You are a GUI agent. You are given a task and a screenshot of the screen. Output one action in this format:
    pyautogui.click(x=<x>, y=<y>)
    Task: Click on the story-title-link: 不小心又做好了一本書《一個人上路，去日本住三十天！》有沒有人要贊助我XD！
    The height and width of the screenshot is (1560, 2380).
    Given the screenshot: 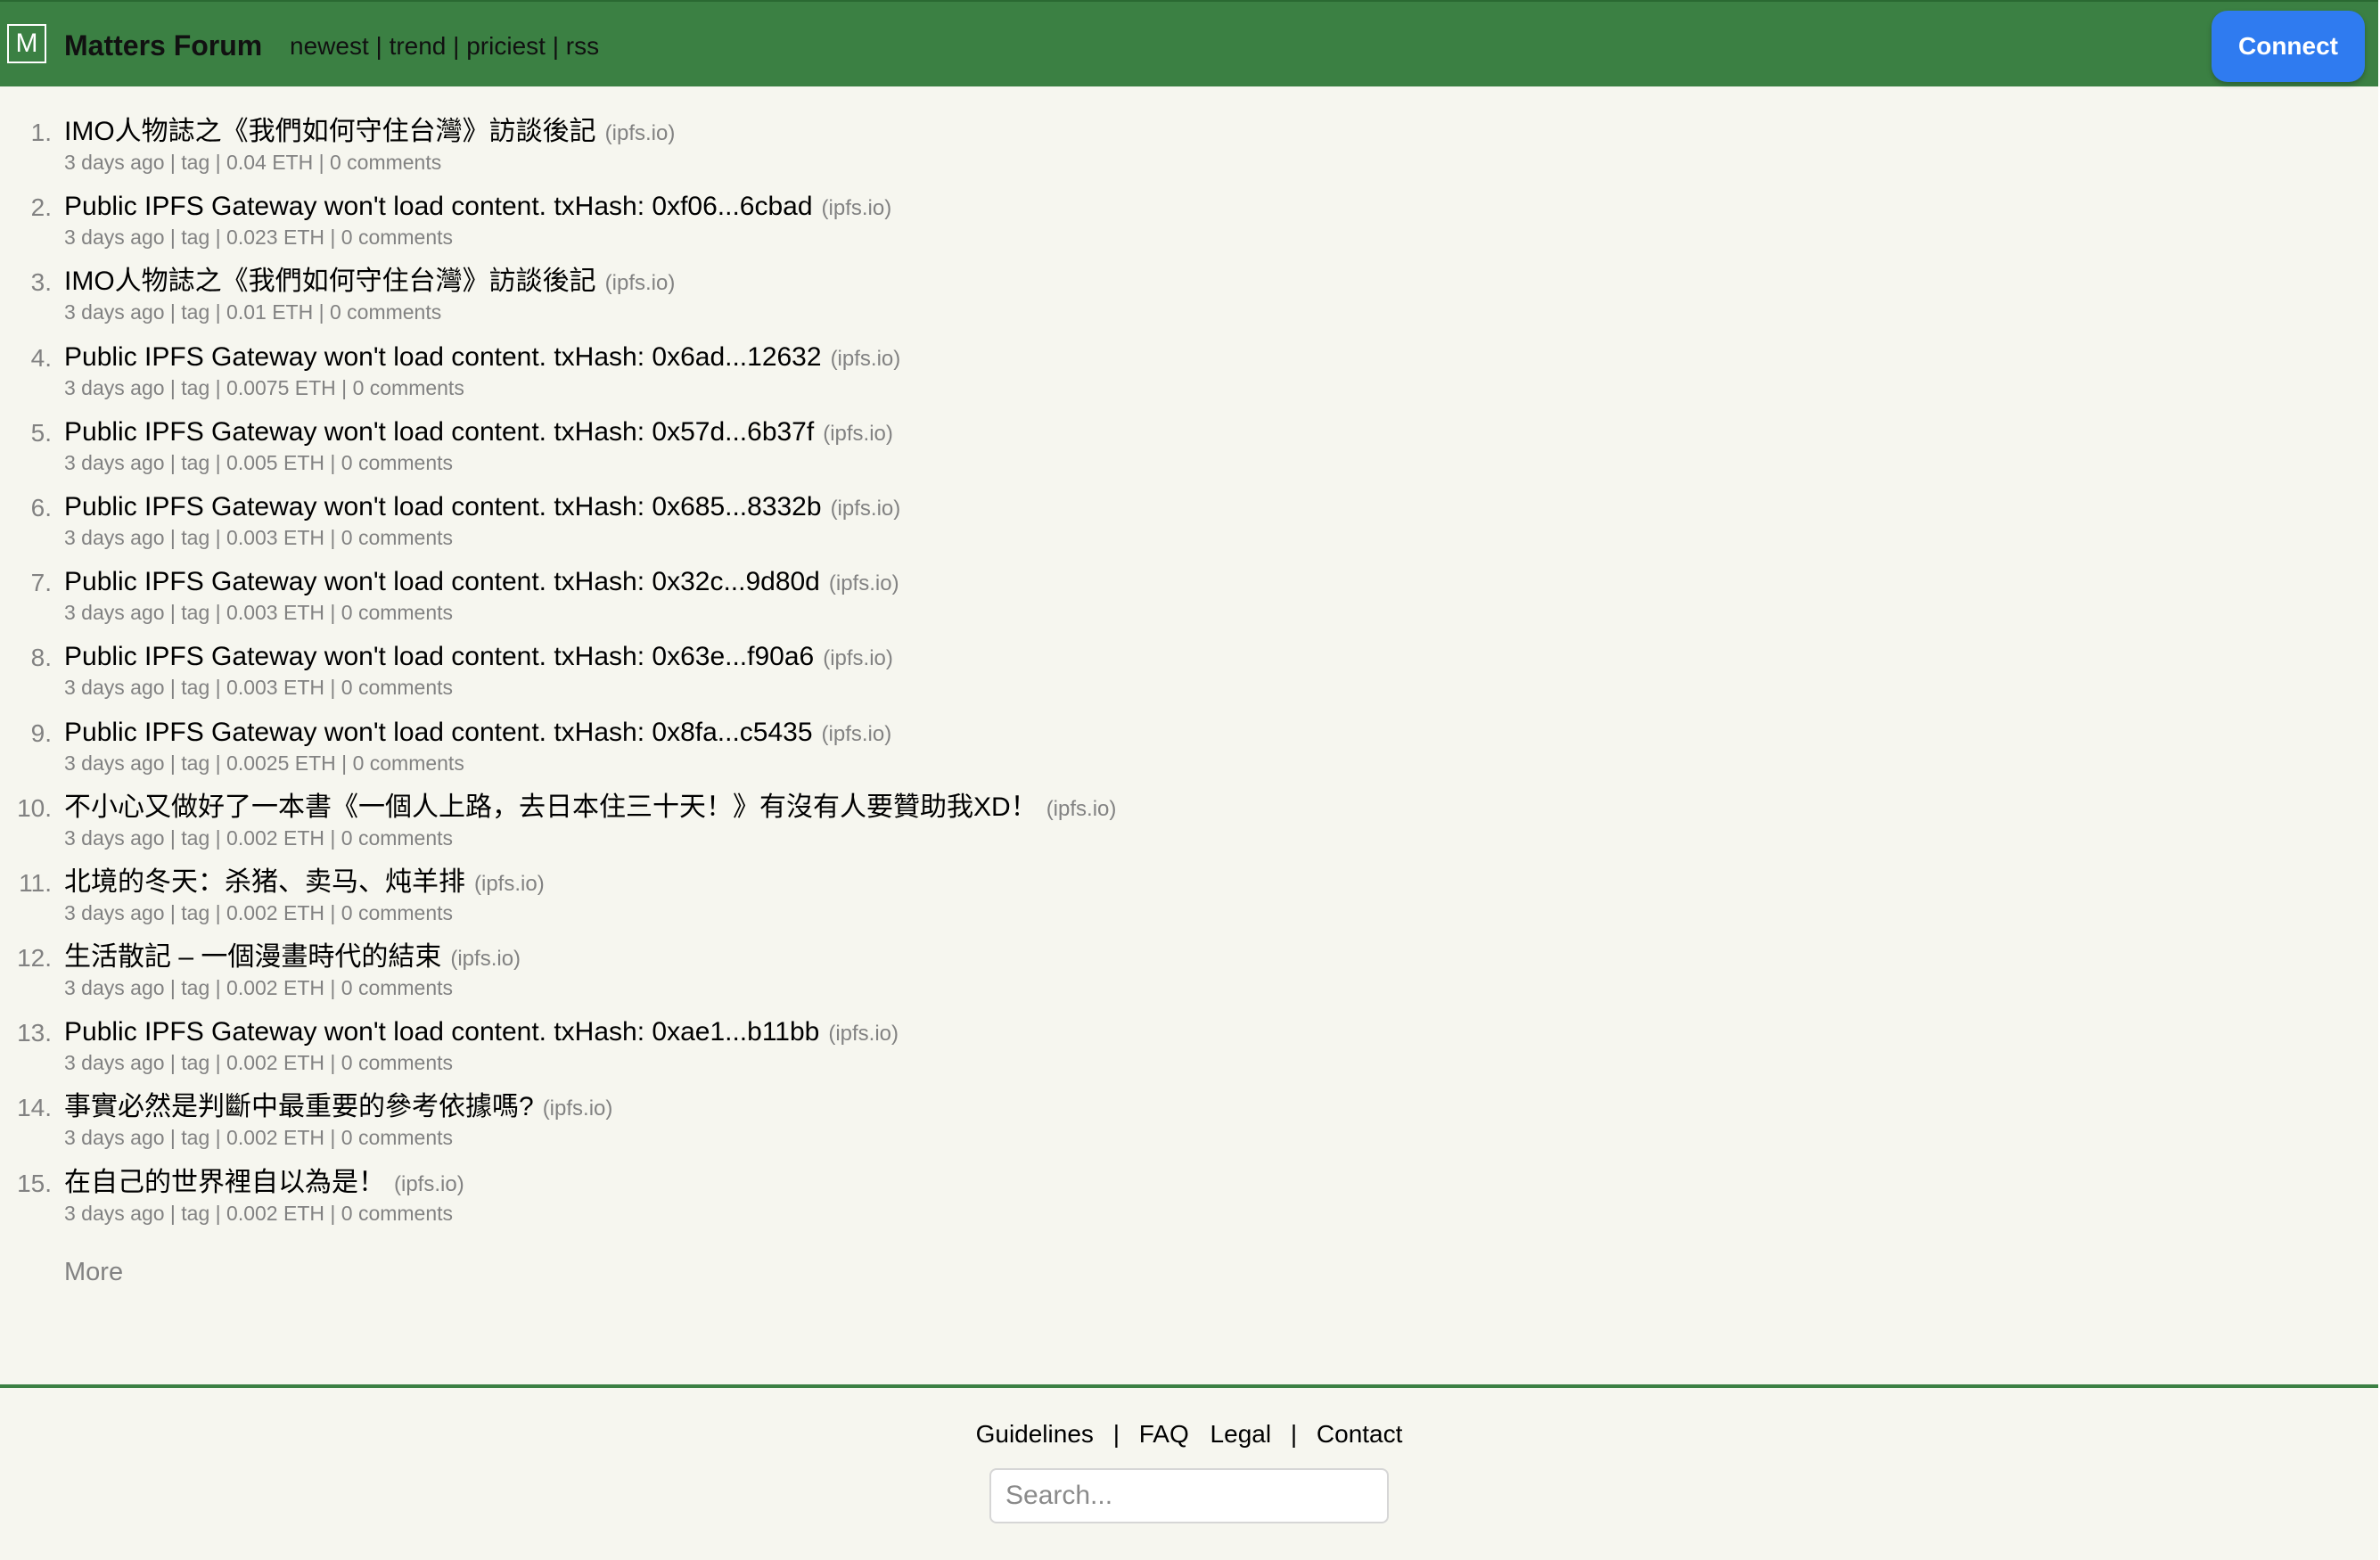 What is the action you would take?
    pyautogui.click(x=551, y=807)
    